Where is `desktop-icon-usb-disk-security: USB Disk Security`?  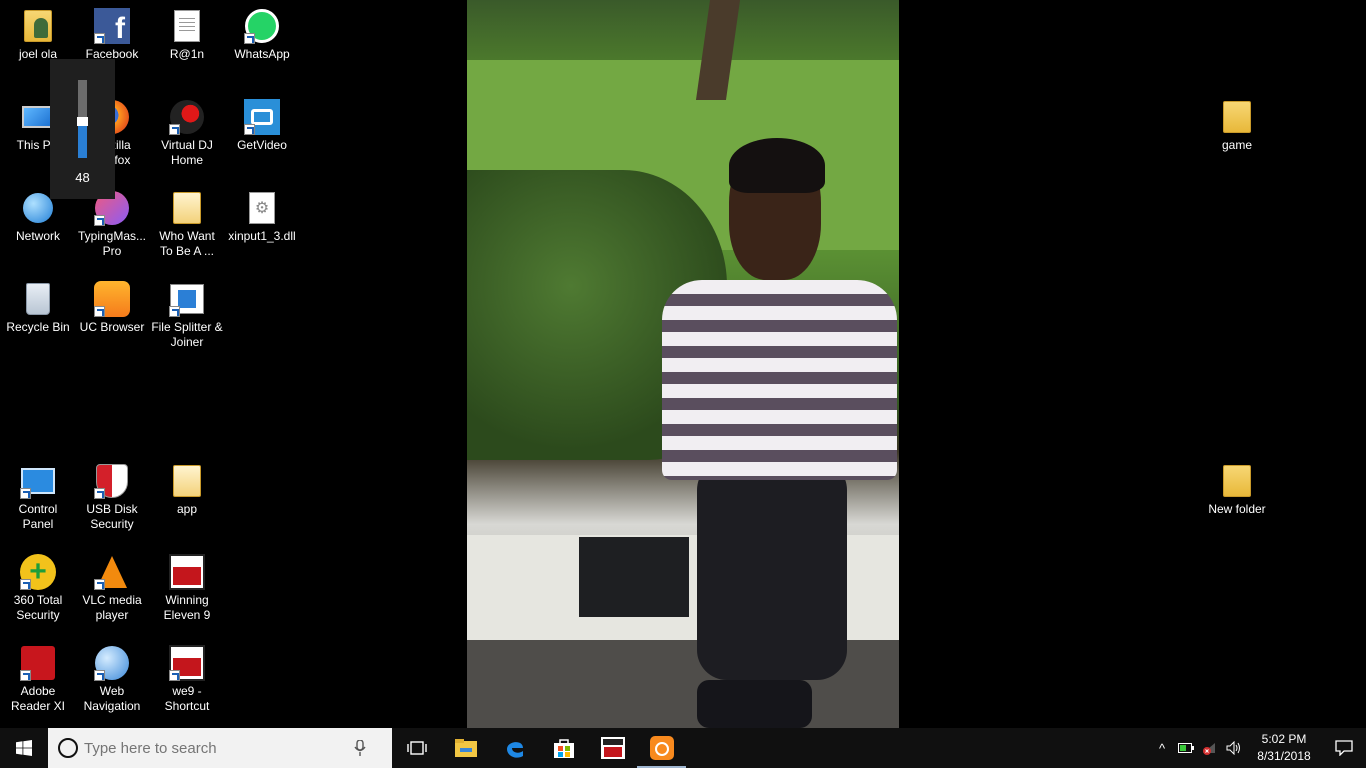
desktop-icon-usb-disk-security: USB Disk Security is located at coordinates (112, 497).